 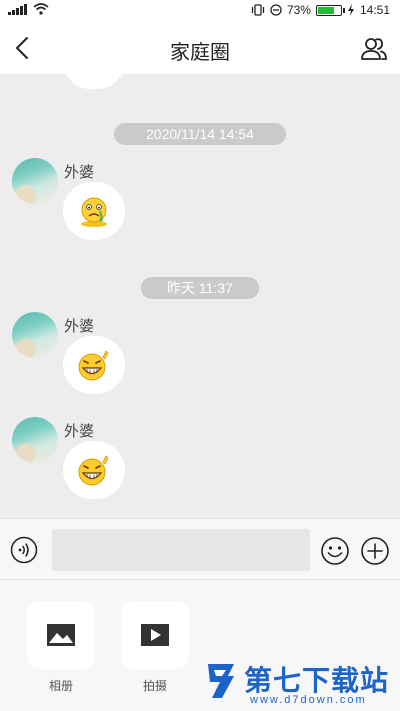 I want to click on video-icon, so click(x=155, y=635).